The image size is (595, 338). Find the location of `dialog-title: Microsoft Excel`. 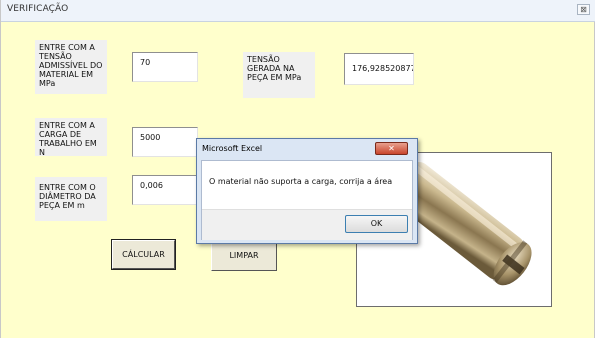

dialog-title: Microsoft Excel is located at coordinates (232, 148).